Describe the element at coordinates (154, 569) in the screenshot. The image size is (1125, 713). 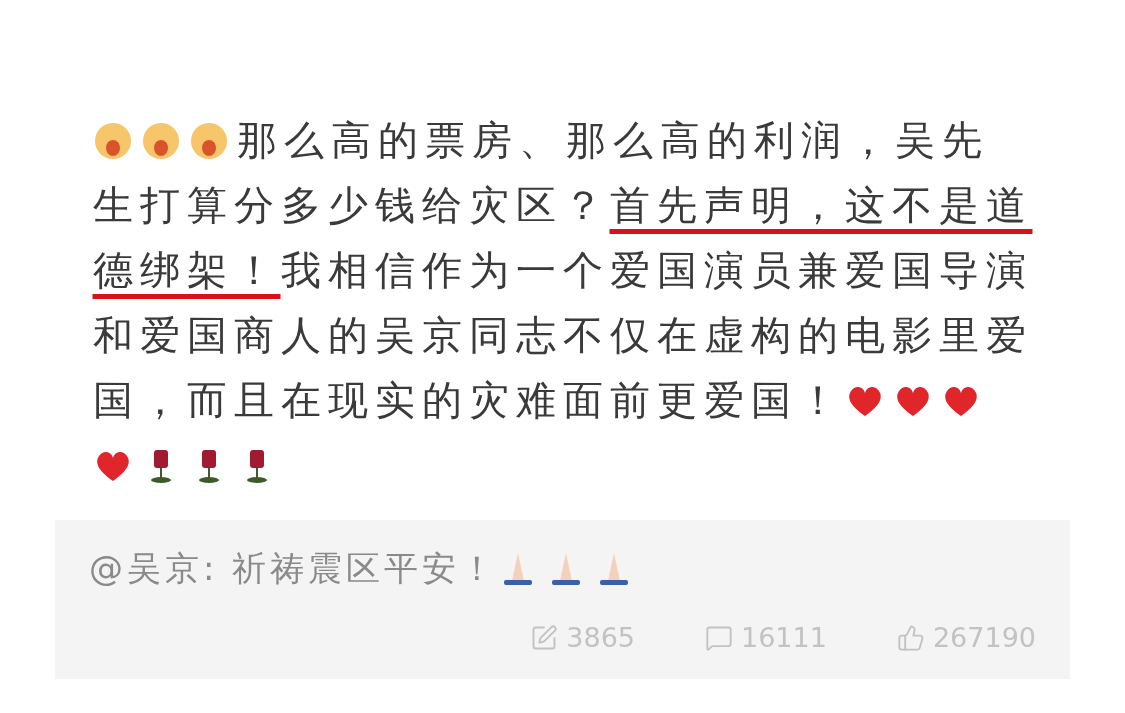
I see `author-link: @吴京:` at that location.